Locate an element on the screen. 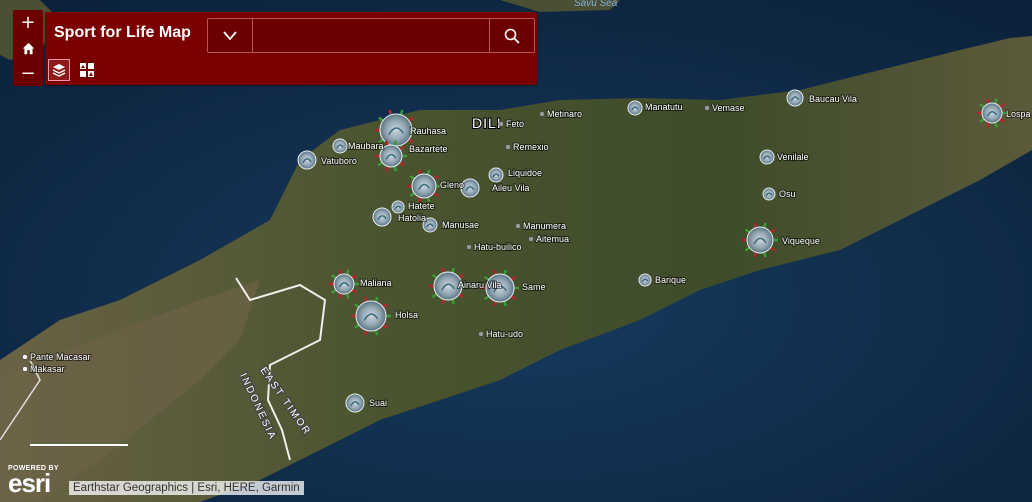  basemap-gallery-icon is located at coordinates (87, 70).